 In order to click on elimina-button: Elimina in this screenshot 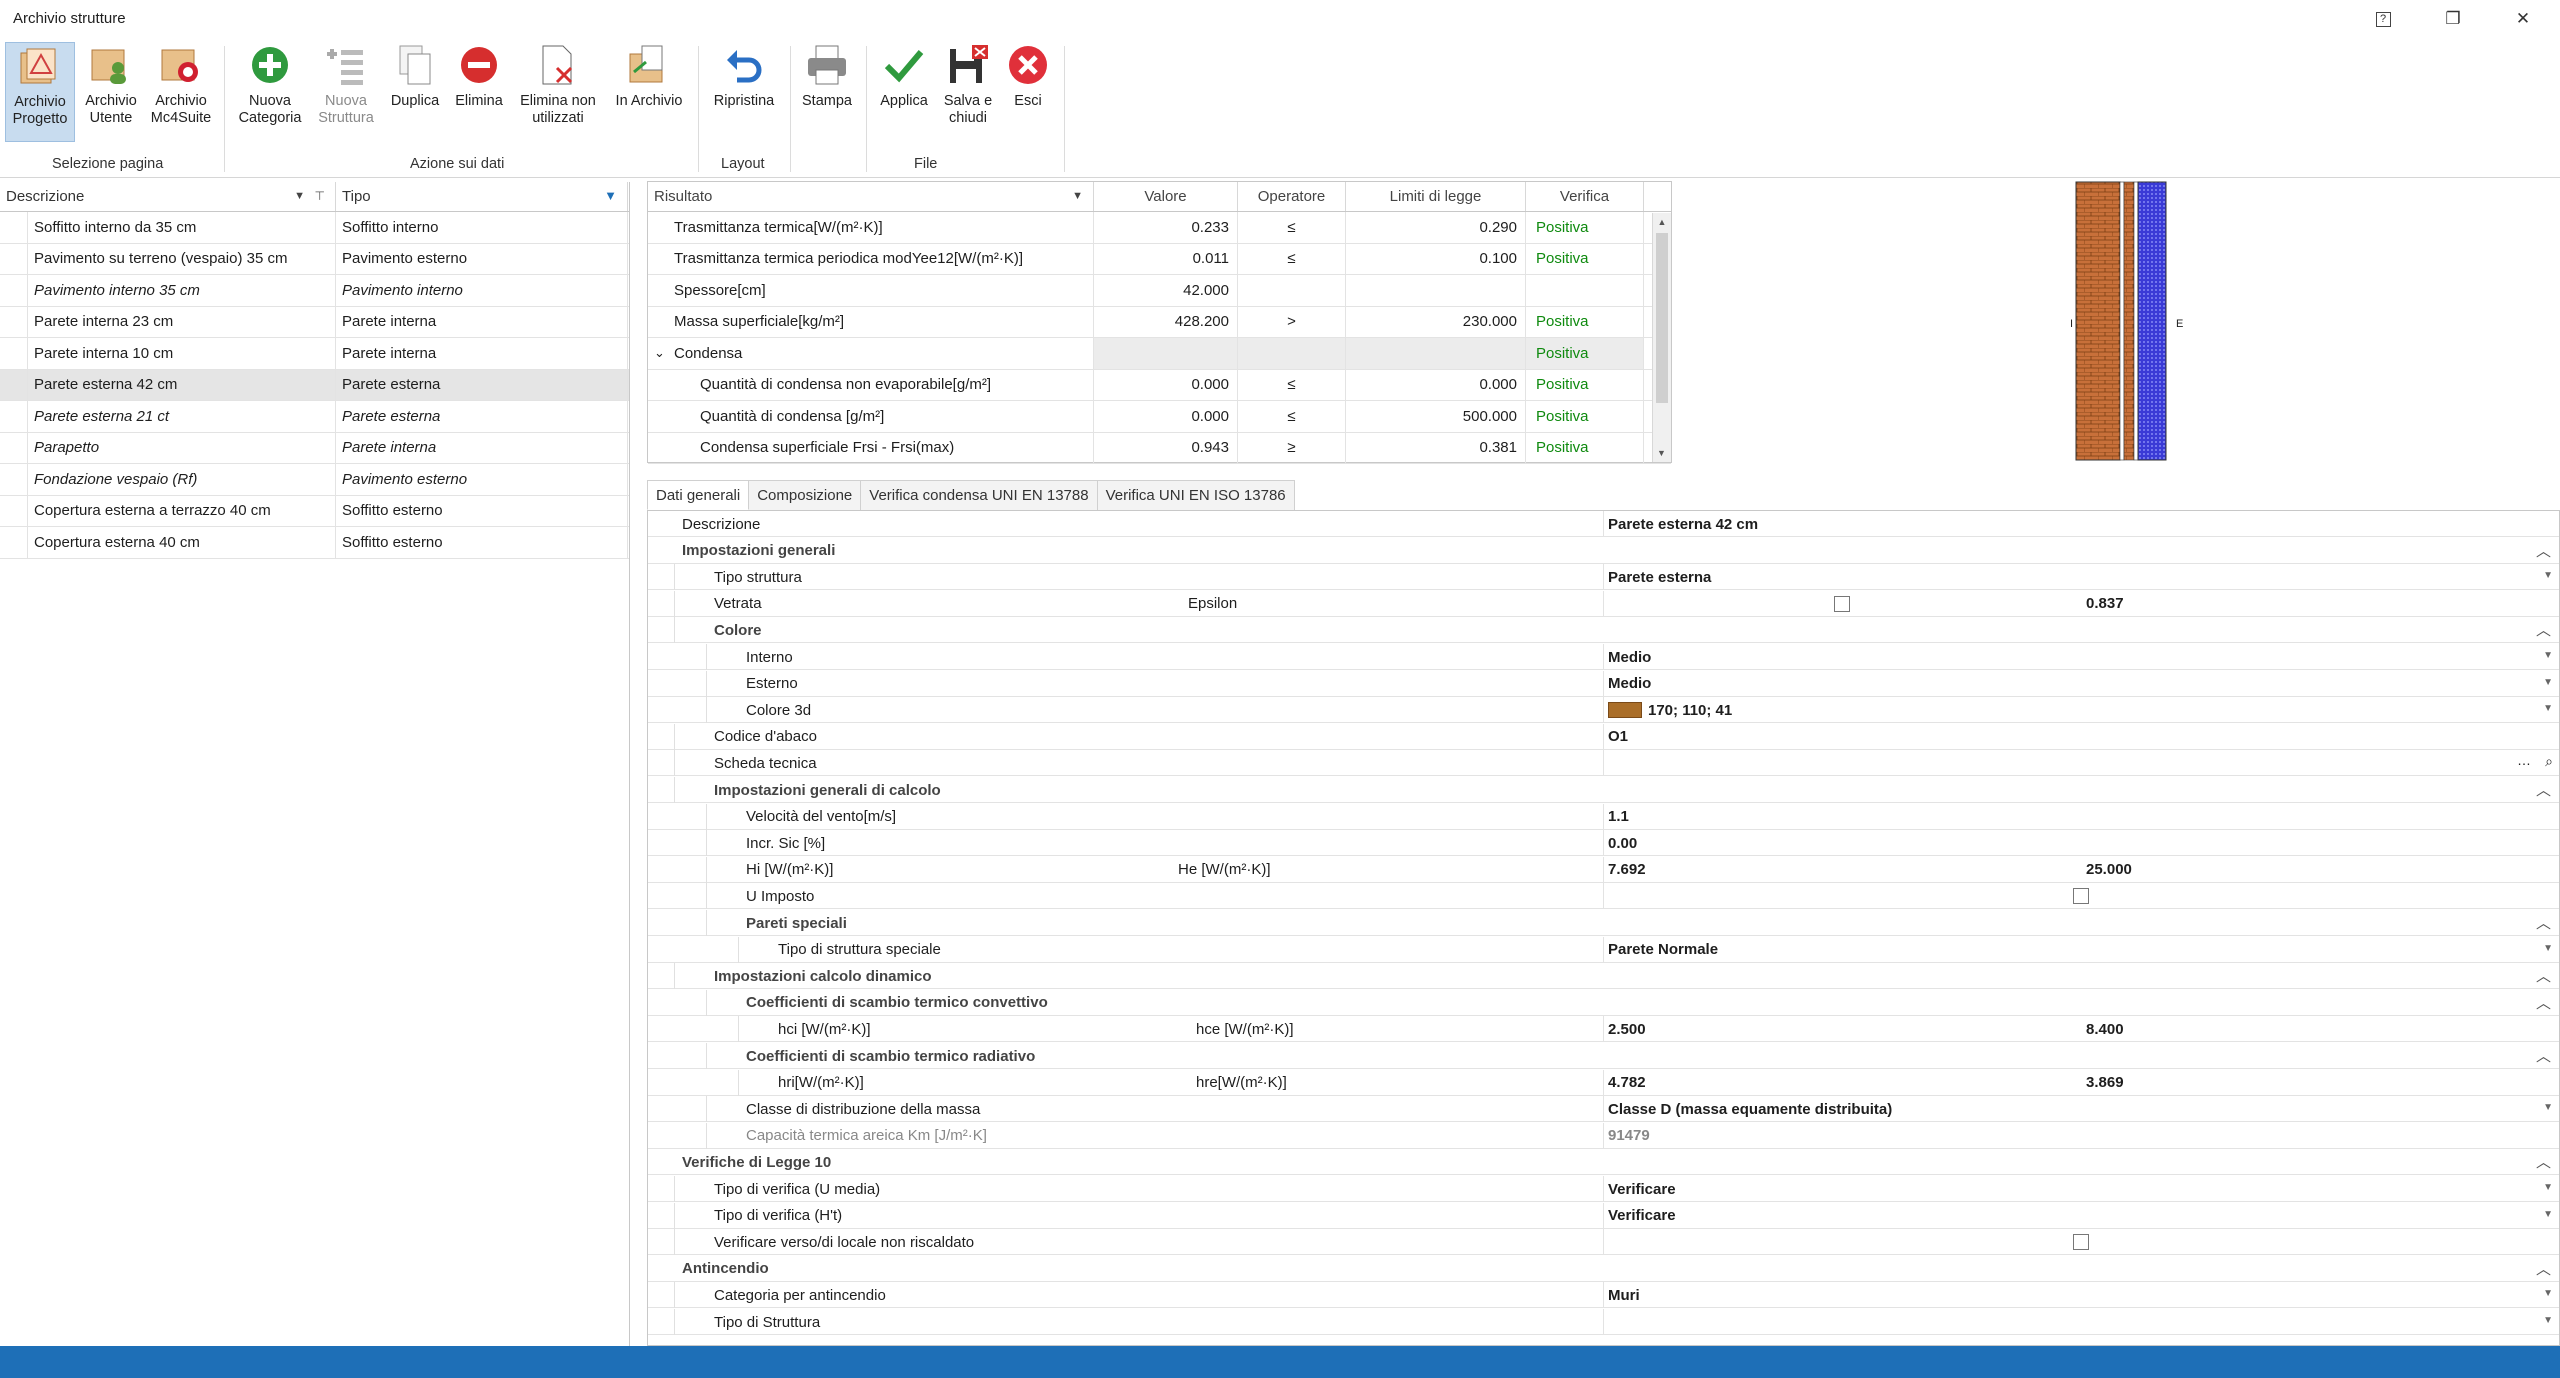, I will do `click(479, 92)`.